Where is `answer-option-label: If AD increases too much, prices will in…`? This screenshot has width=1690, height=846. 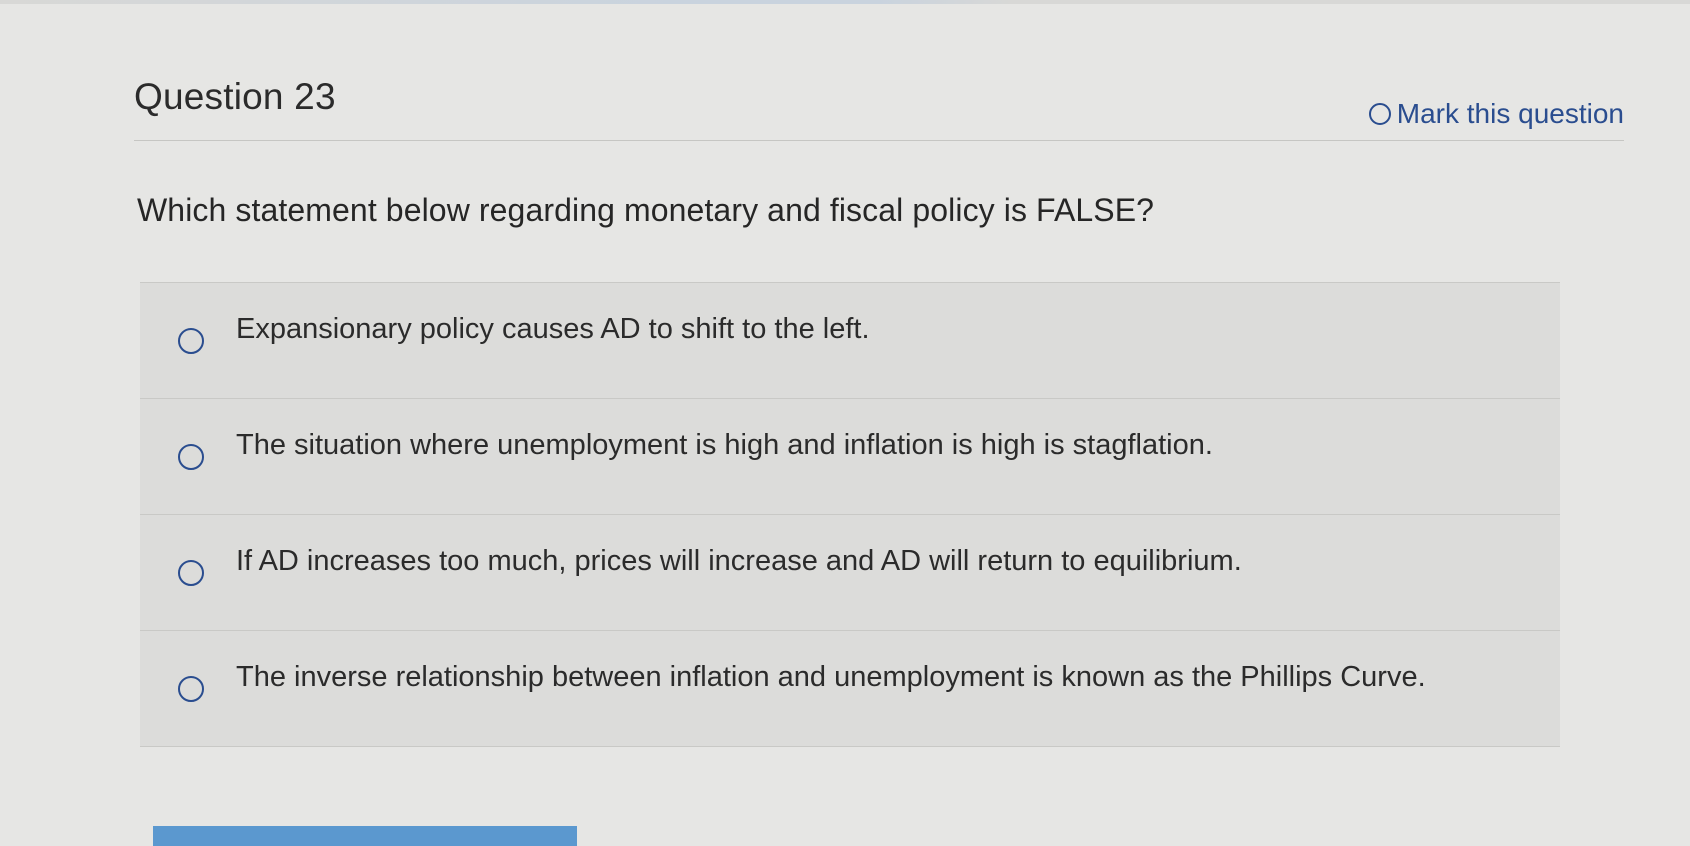 answer-option-label: If AD increases too much, prices will in… is located at coordinates (739, 561).